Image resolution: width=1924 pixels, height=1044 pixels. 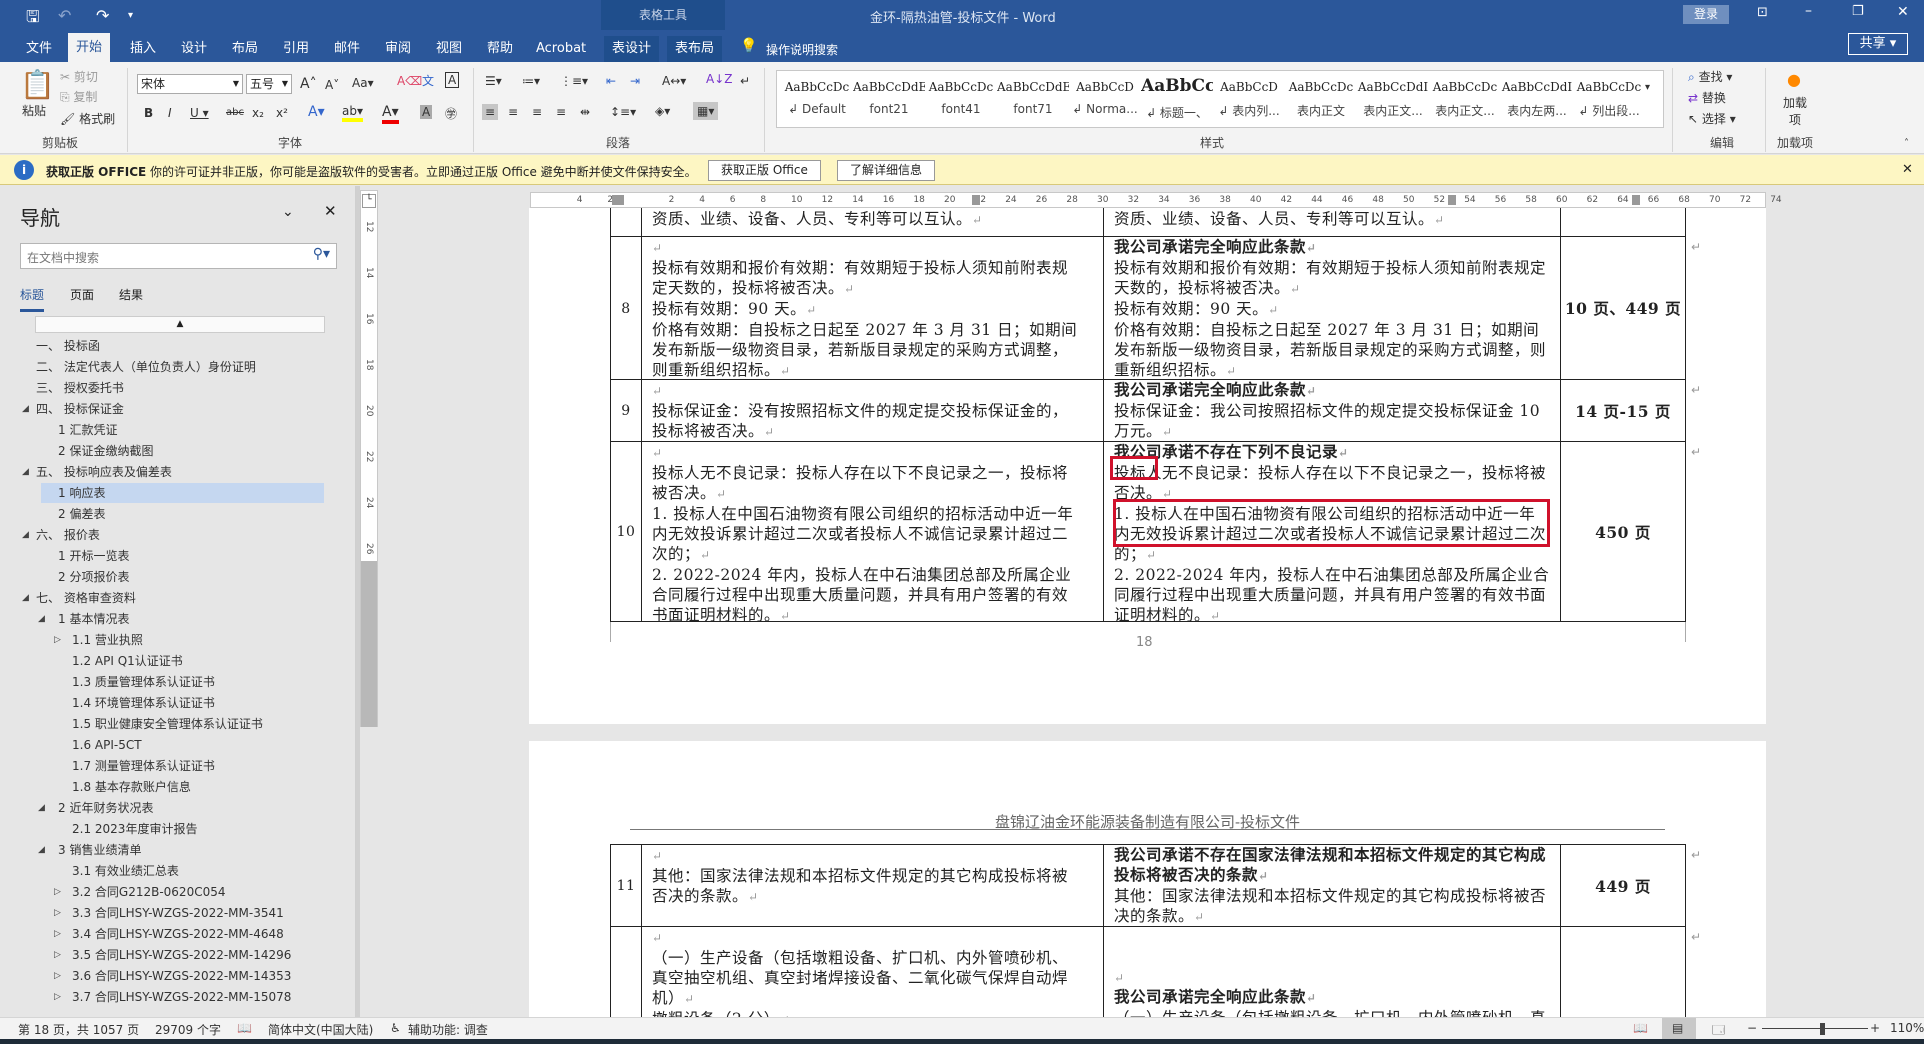 What do you see at coordinates (128, 682) in the screenshot?
I see `nav-heading-item: 1.3 质量管理体系认证证书` at bounding box center [128, 682].